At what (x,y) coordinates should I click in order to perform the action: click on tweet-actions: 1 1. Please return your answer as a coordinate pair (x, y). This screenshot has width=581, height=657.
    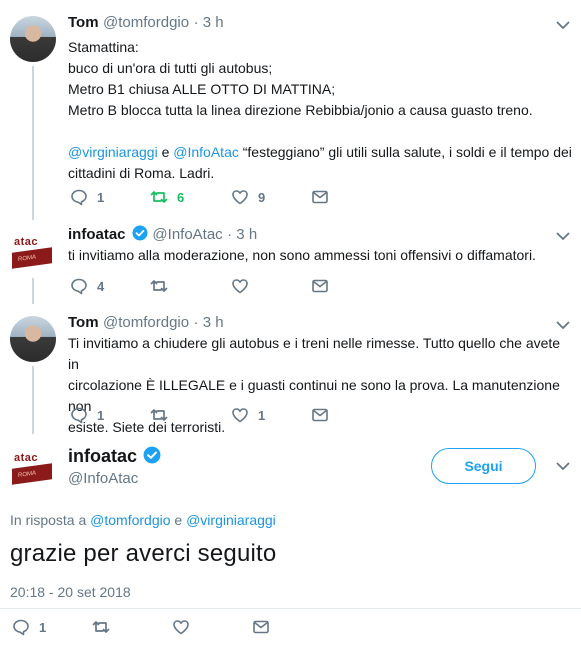
    Looking at the image, I should click on (200, 415).